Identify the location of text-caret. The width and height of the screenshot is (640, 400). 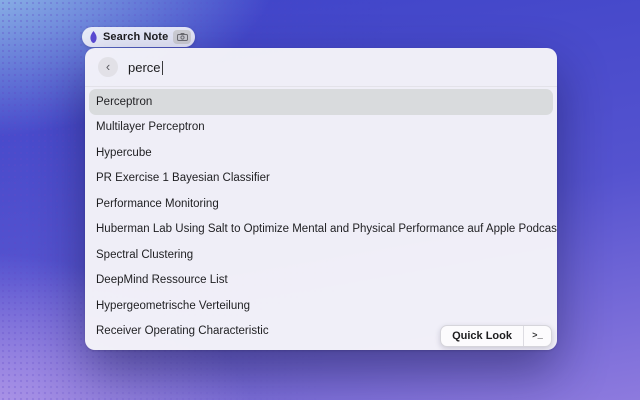
(162, 67).